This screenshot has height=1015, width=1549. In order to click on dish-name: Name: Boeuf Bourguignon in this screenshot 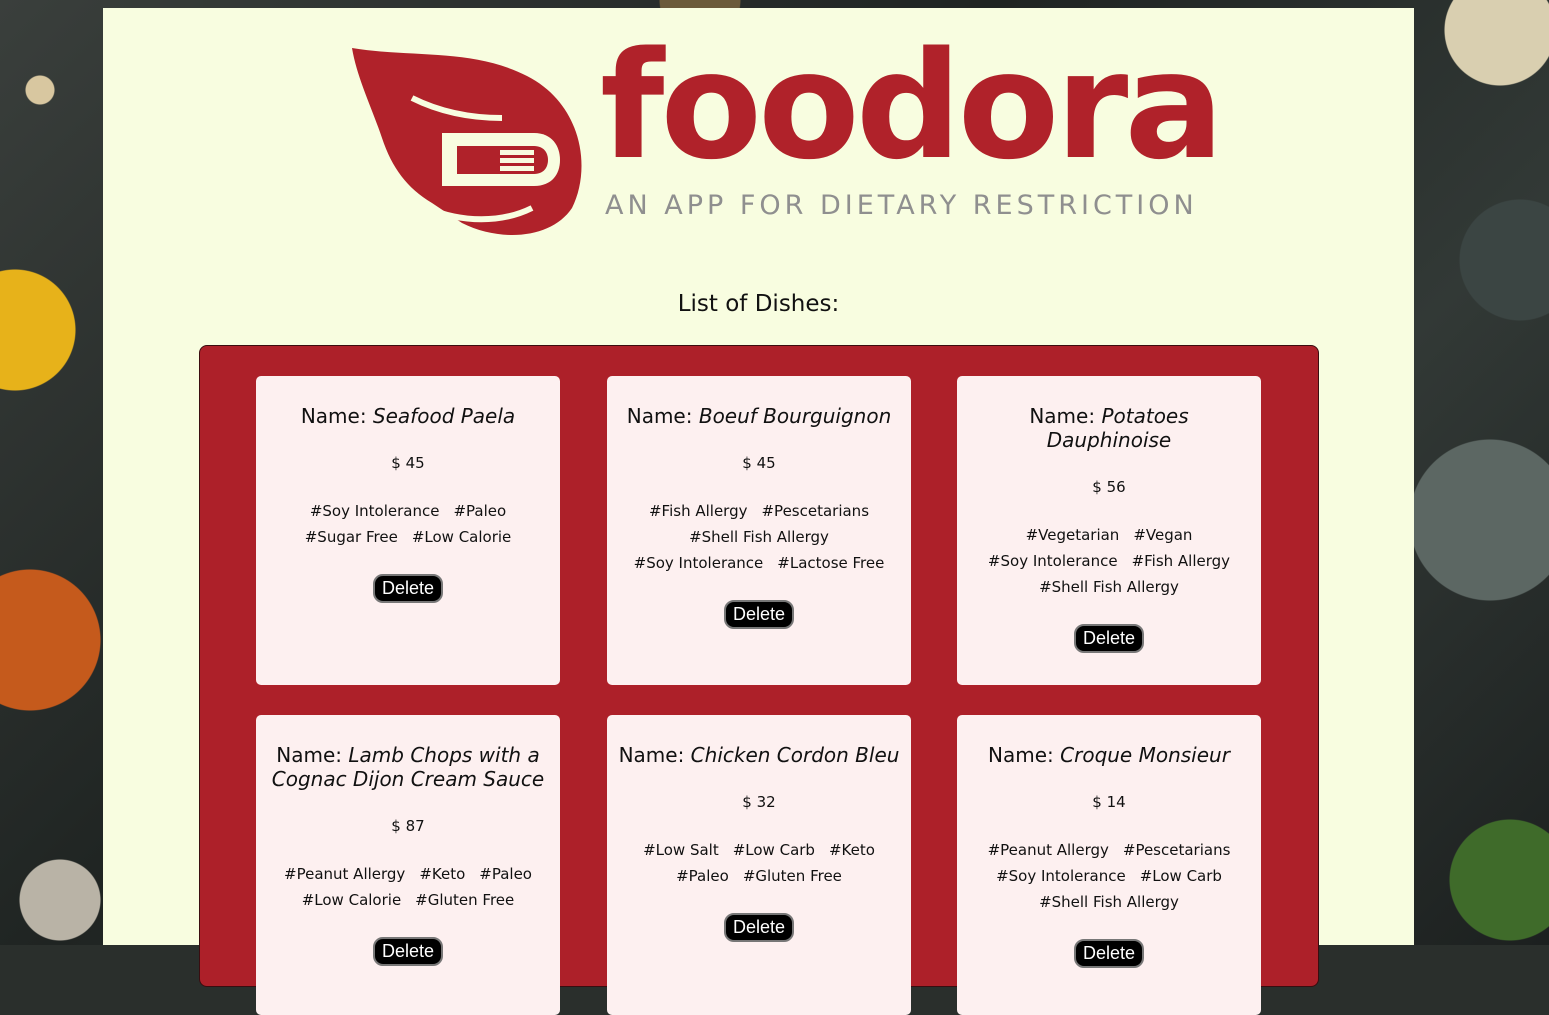, I will do `click(759, 416)`.